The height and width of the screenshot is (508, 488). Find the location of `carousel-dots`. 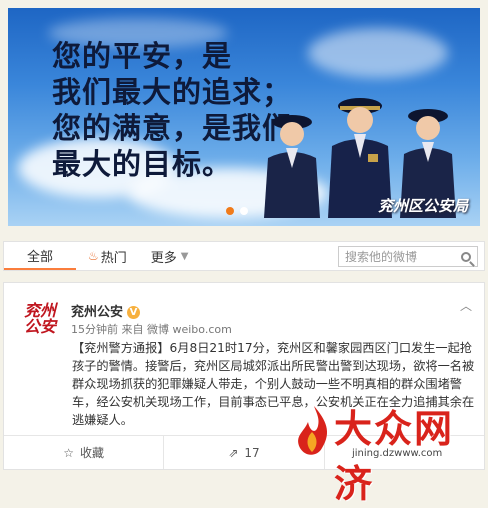

carousel-dots is located at coordinates (237, 211).